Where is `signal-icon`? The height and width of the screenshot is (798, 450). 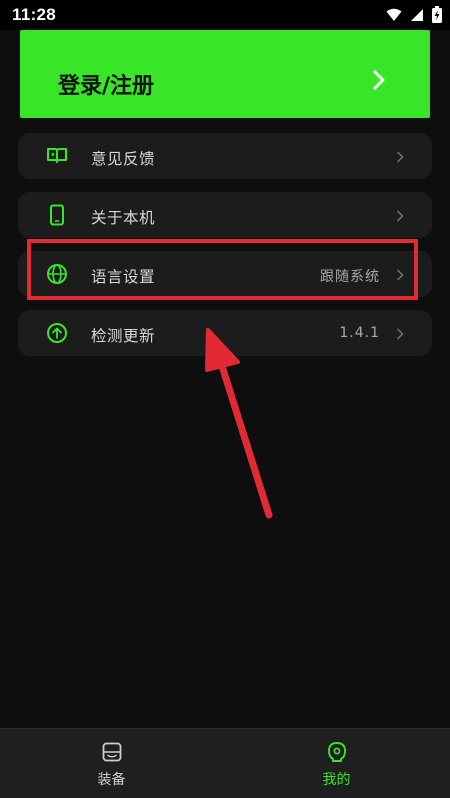 signal-icon is located at coordinates (417, 15).